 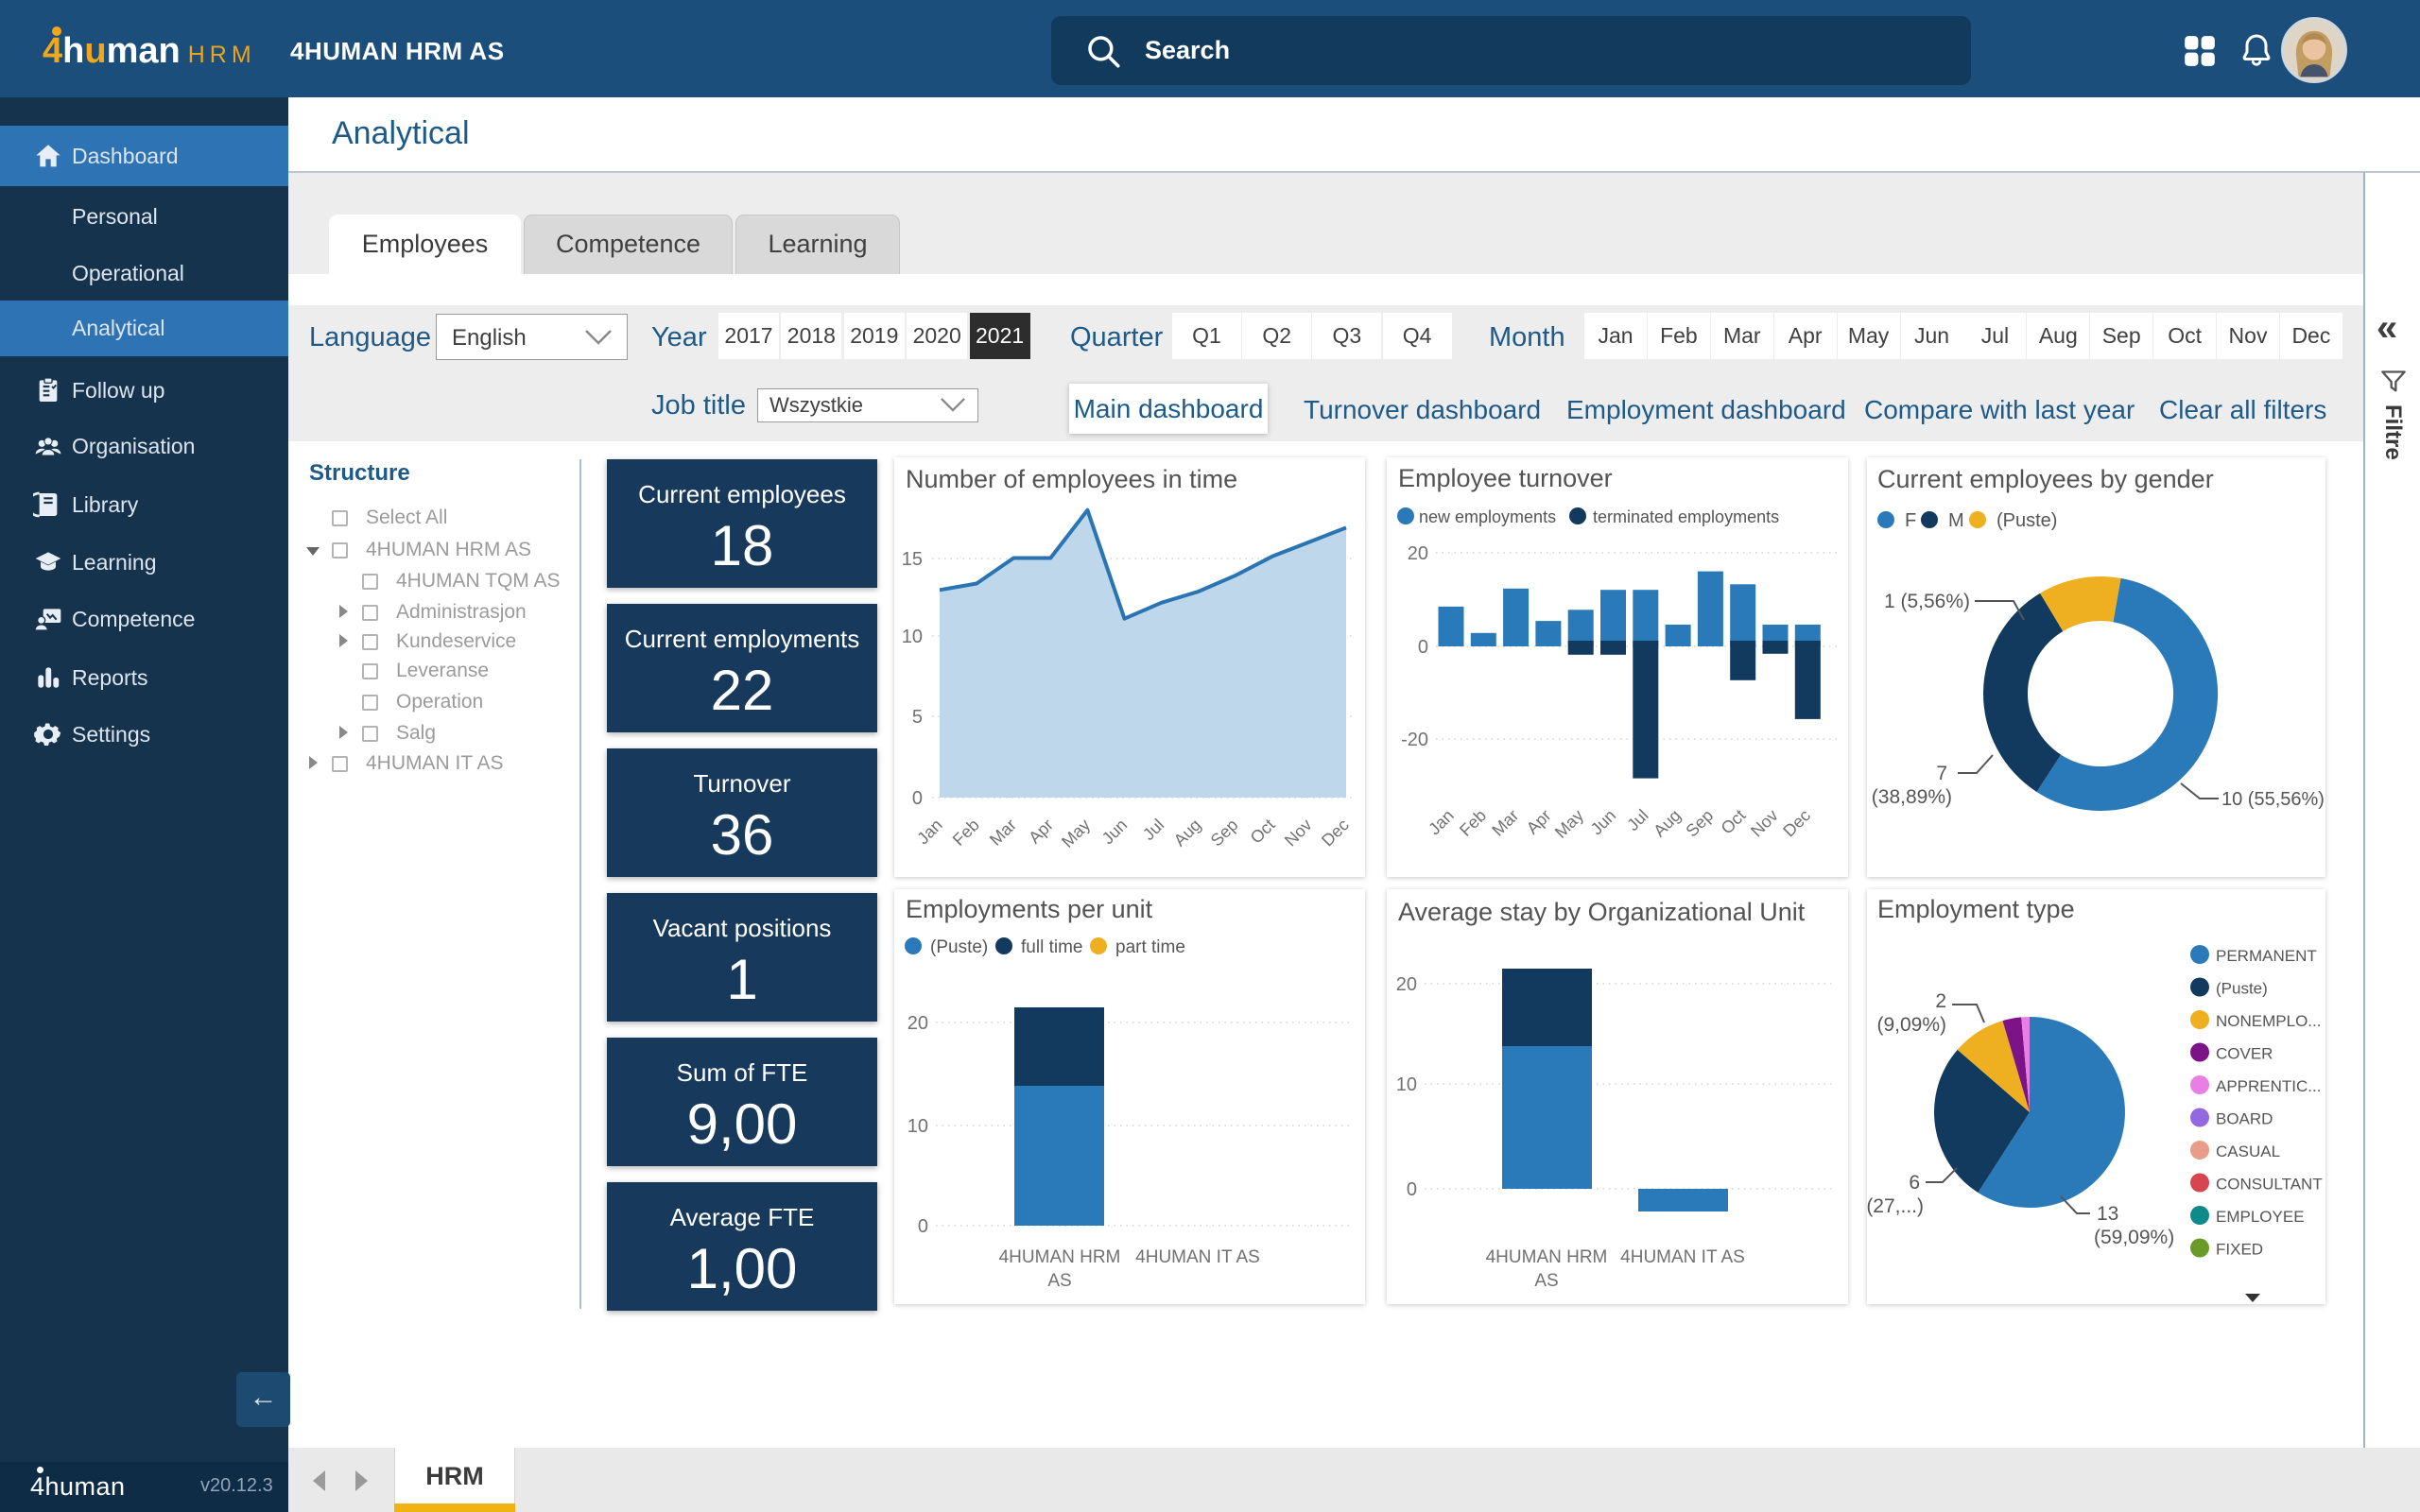 What do you see at coordinates (1912, 797) in the screenshot?
I see `svg-text: (38,89%)` at bounding box center [1912, 797].